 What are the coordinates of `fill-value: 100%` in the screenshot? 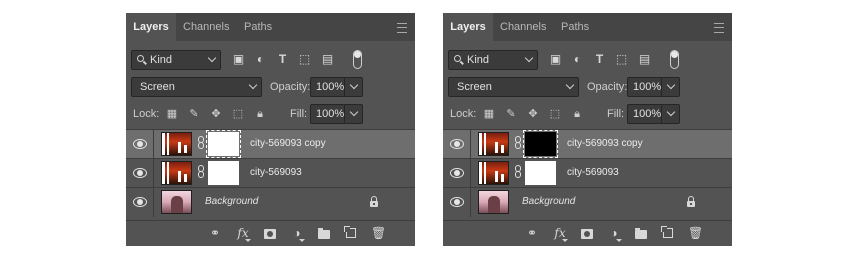 It's located at (647, 114).